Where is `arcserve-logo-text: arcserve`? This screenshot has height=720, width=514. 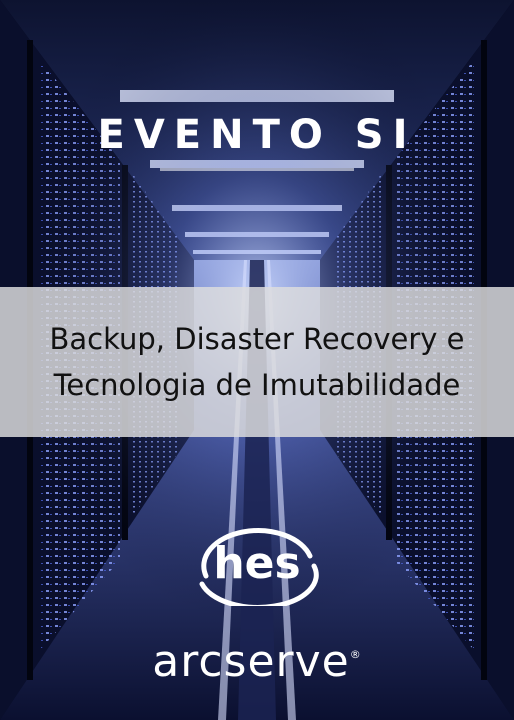
arcserve-logo-text: arcserve is located at coordinates (251, 661).